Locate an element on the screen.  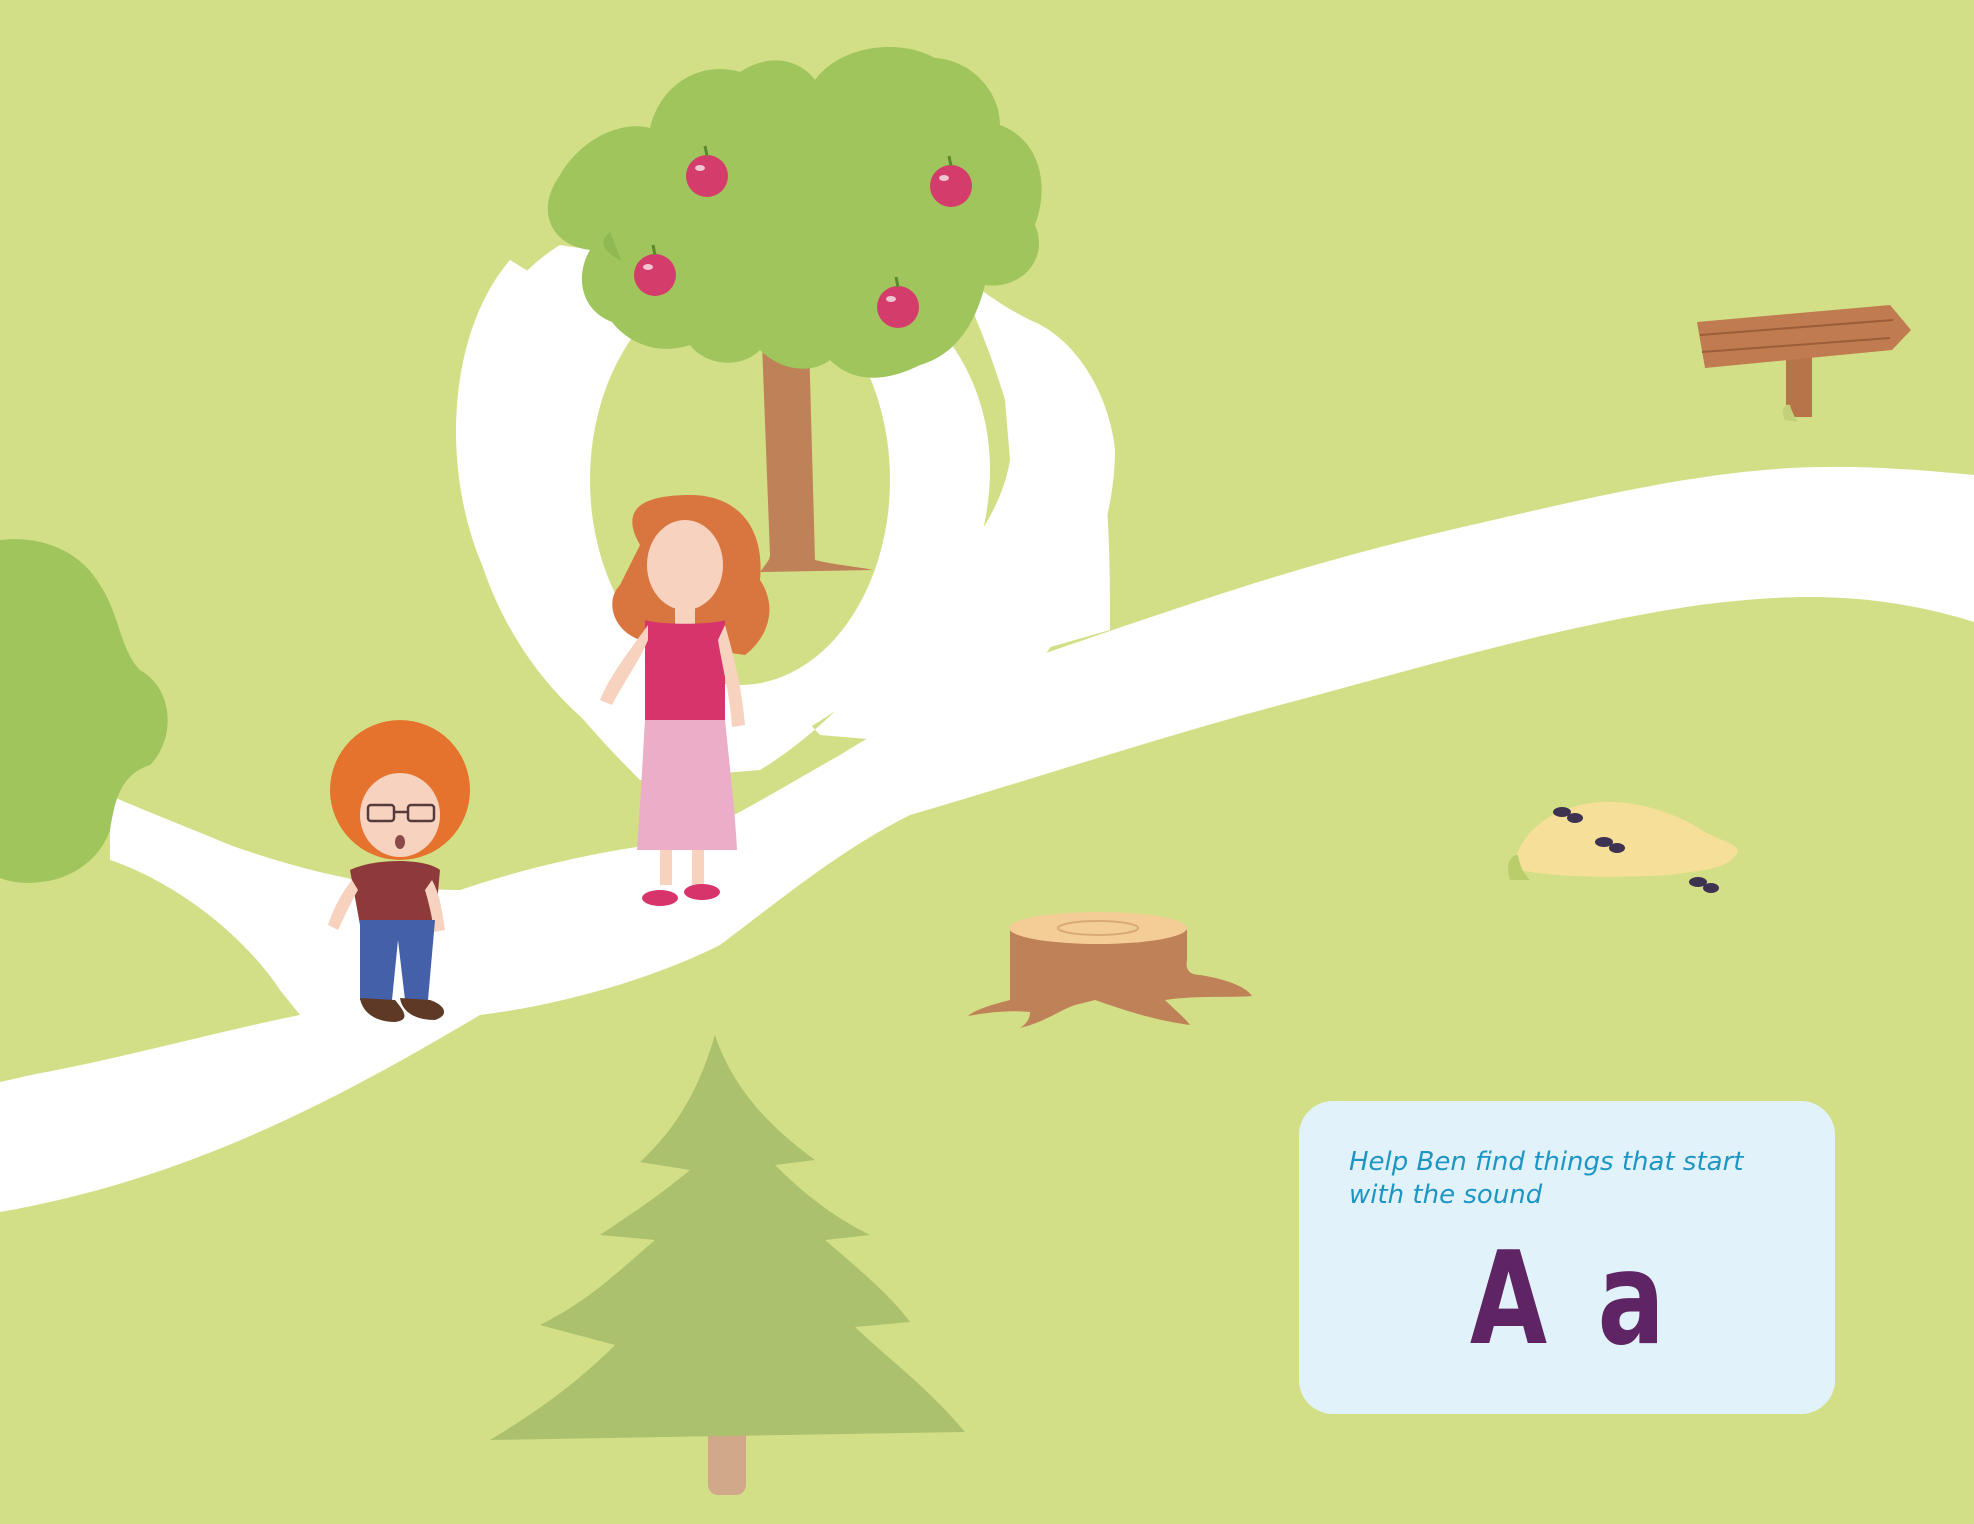
letter-upper: A is located at coordinates (1509, 1299).